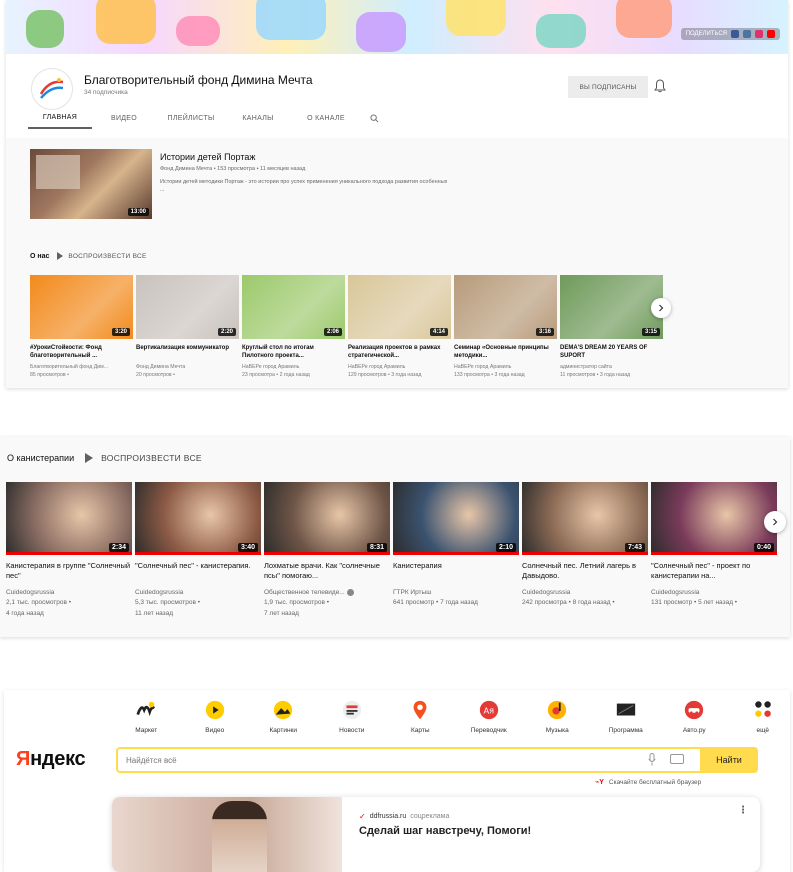 The width and height of the screenshot is (793, 872). Describe the element at coordinates (60, 121) in the screenshot. I see `tab-home: ГЛАВНАЯ` at that location.